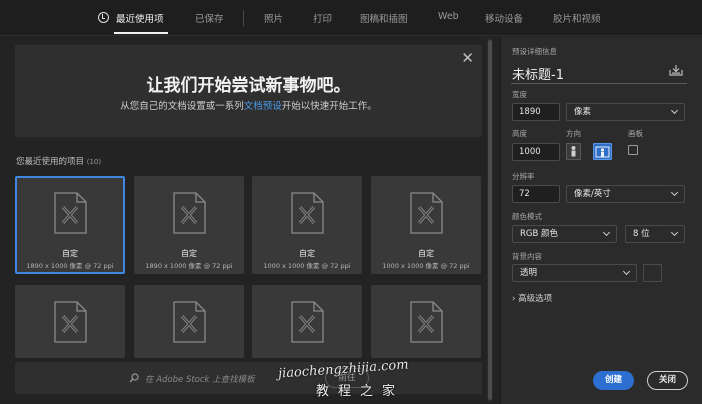 The width and height of the screenshot is (702, 404). I want to click on resolution-unit-select: 像素/英寸, so click(625, 194).